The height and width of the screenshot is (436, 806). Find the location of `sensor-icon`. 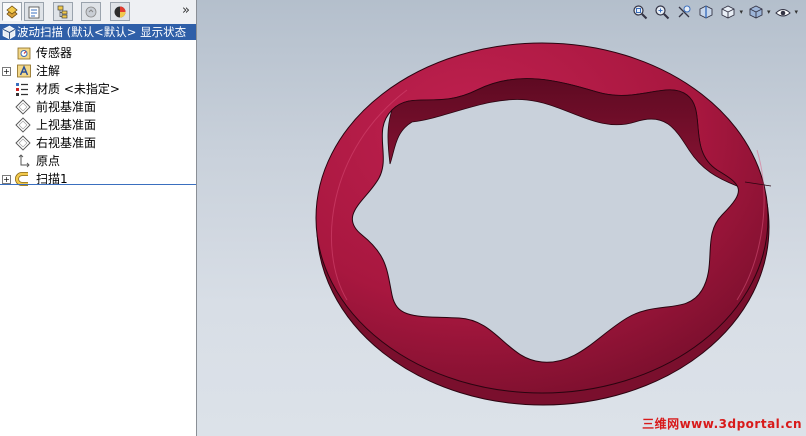

sensor-icon is located at coordinates (24, 53).